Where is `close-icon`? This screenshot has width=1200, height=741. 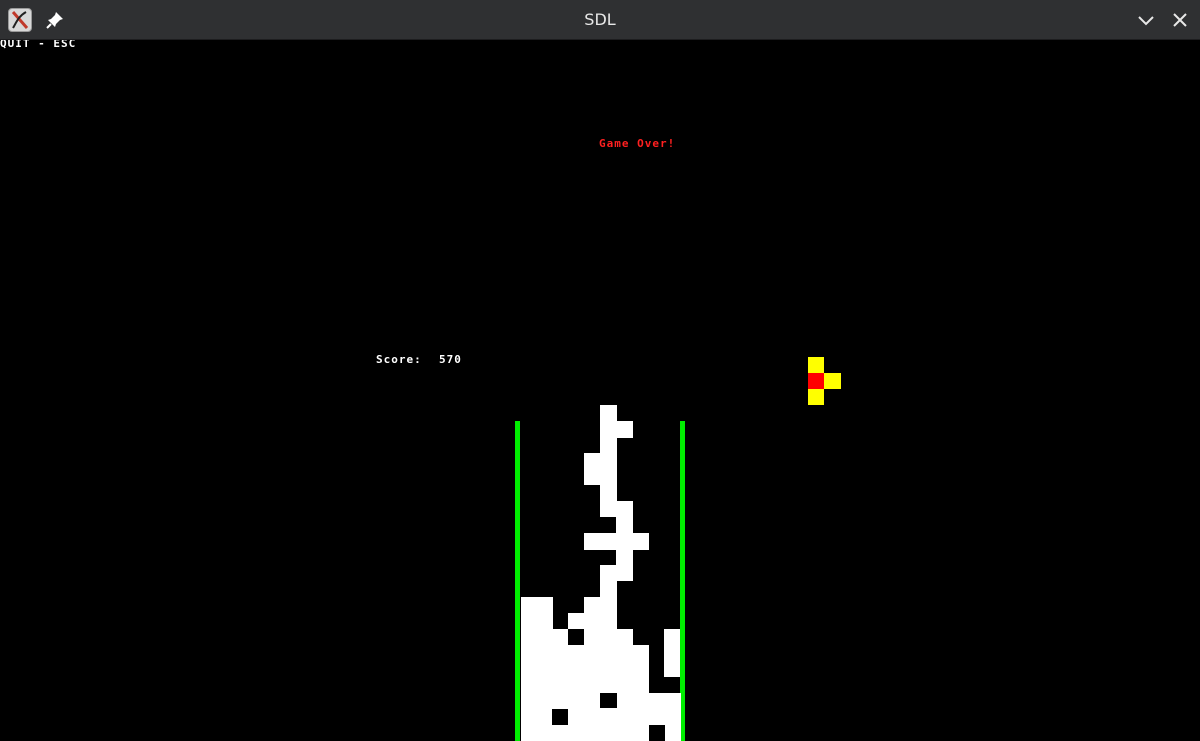
close-icon is located at coordinates (1180, 20).